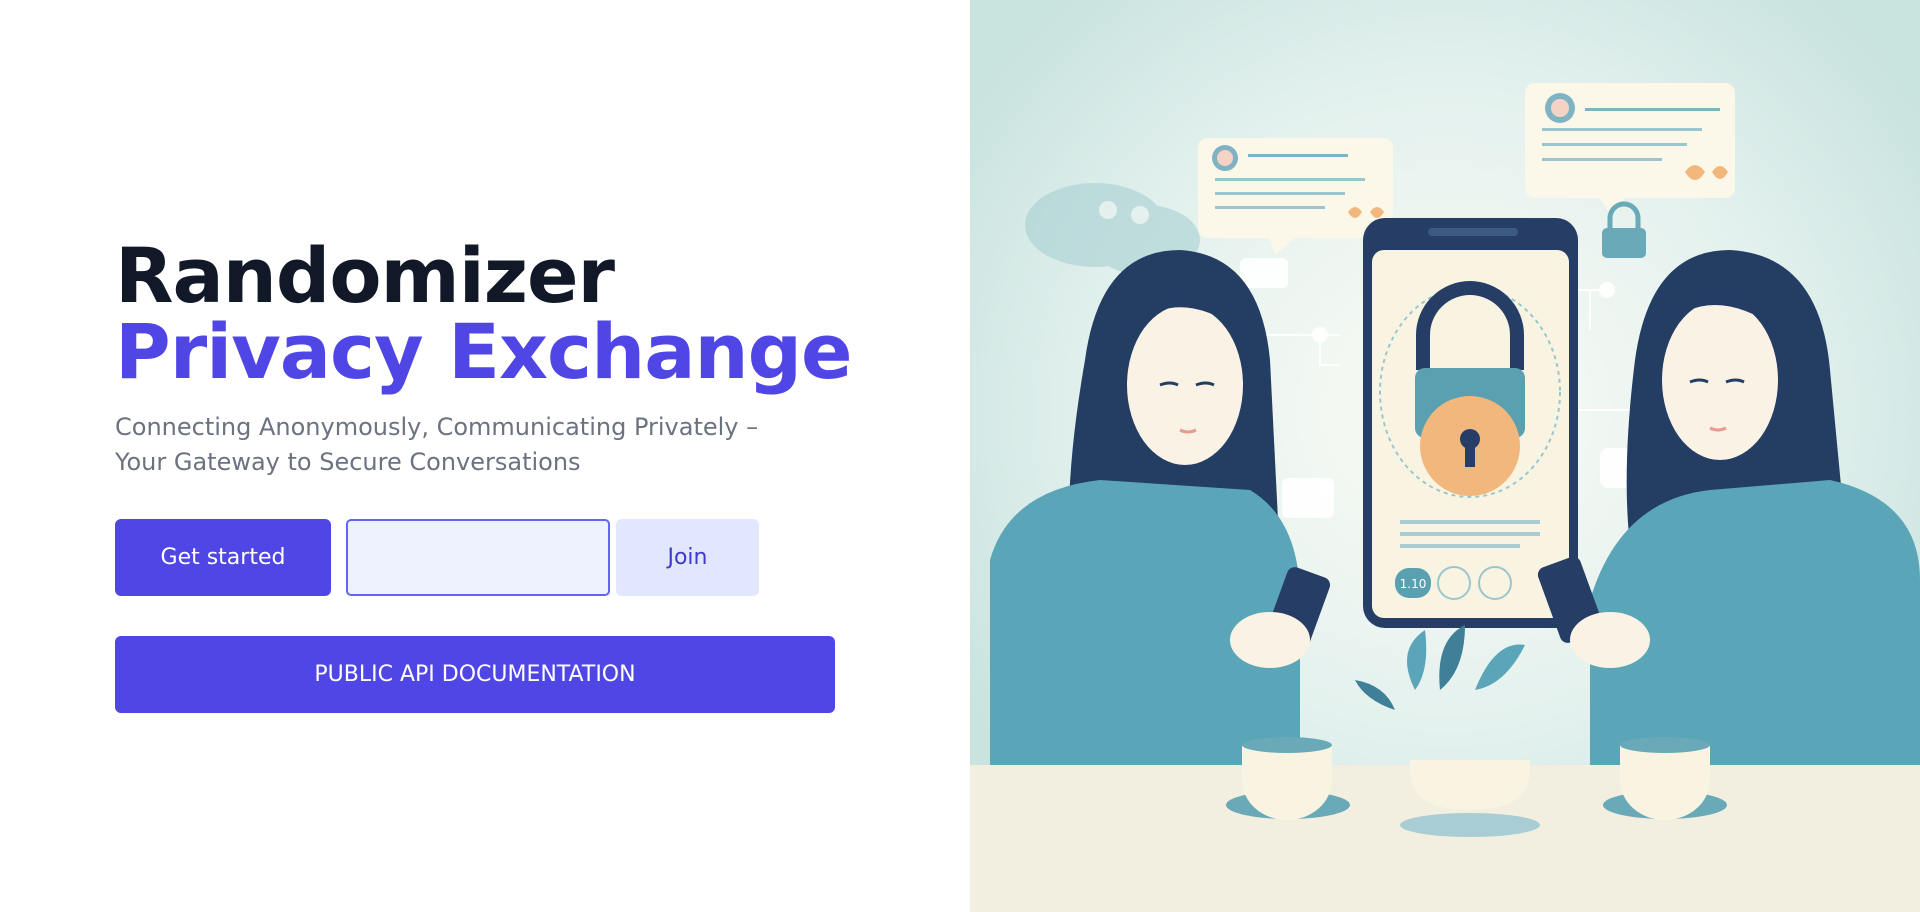 The height and width of the screenshot is (912, 1920). What do you see at coordinates (223, 557) in the screenshot?
I see `get-started-button: Get started` at bounding box center [223, 557].